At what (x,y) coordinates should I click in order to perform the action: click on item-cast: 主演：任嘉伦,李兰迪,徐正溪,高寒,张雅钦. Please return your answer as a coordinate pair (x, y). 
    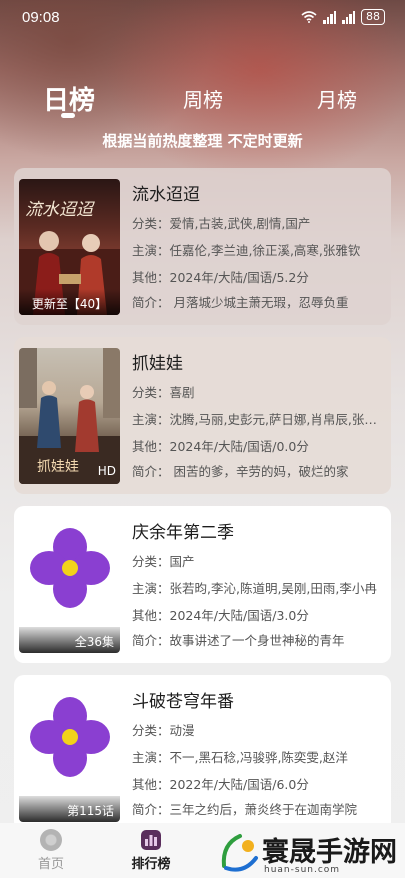
    Looking at the image, I should click on (246, 250).